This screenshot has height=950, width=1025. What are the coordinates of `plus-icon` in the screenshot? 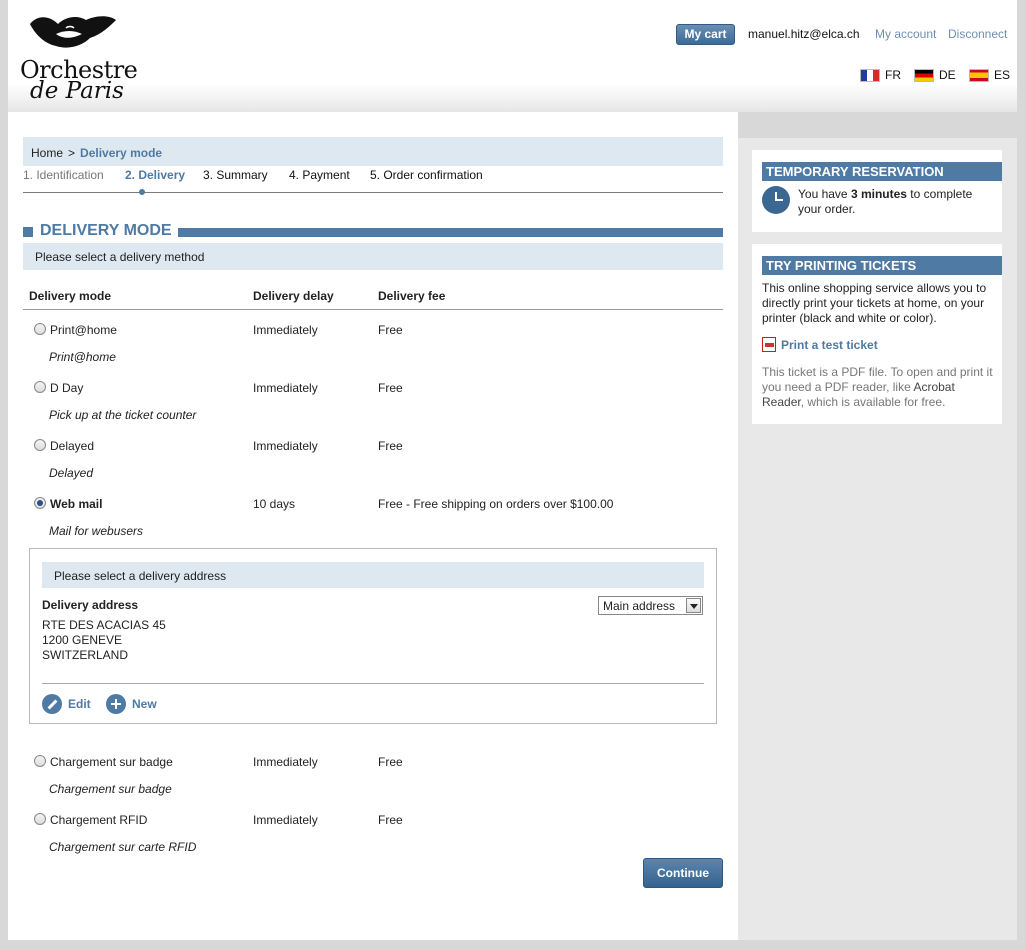 It's located at (116, 704).